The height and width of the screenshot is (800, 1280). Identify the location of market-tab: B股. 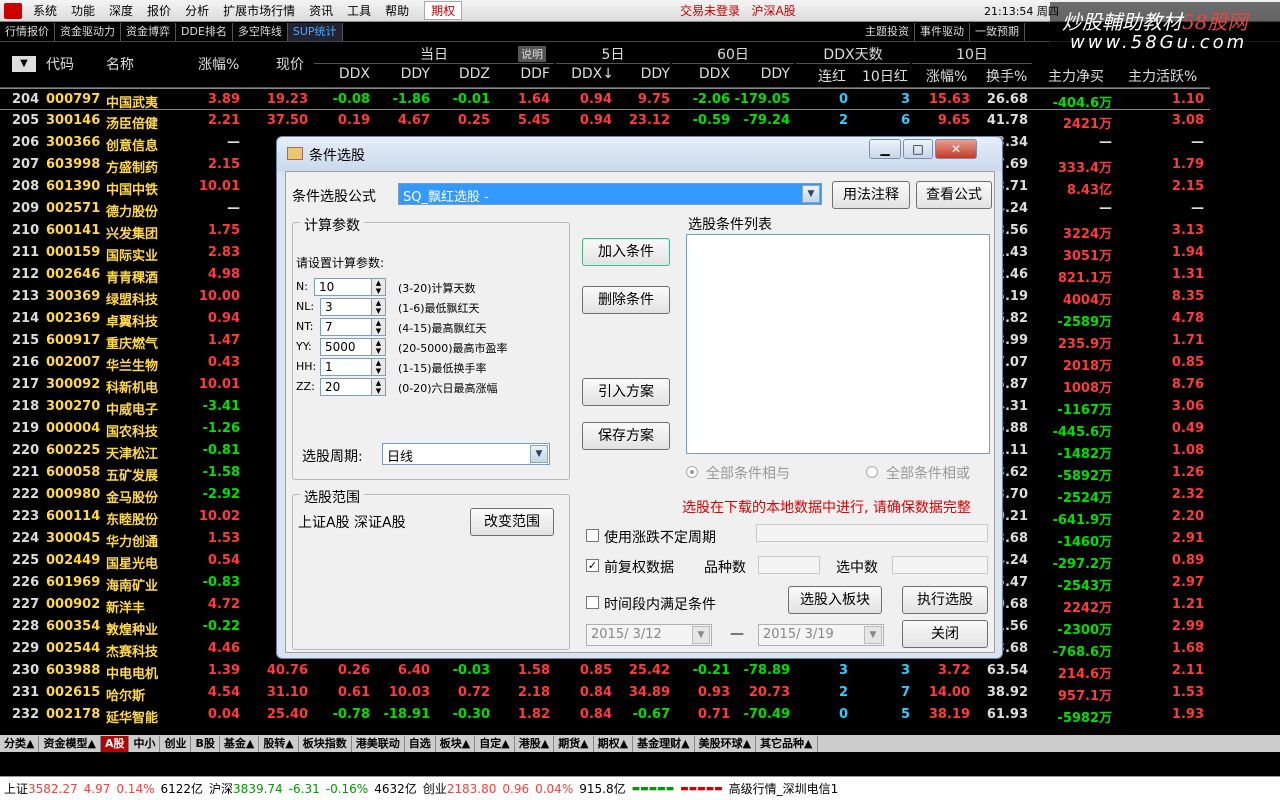
(205, 743).